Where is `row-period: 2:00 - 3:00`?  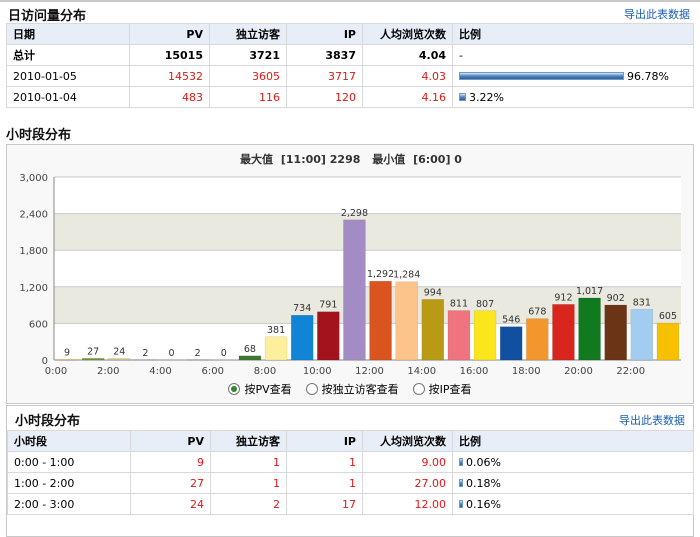
row-period: 2:00 - 3:00 is located at coordinates (69, 504).